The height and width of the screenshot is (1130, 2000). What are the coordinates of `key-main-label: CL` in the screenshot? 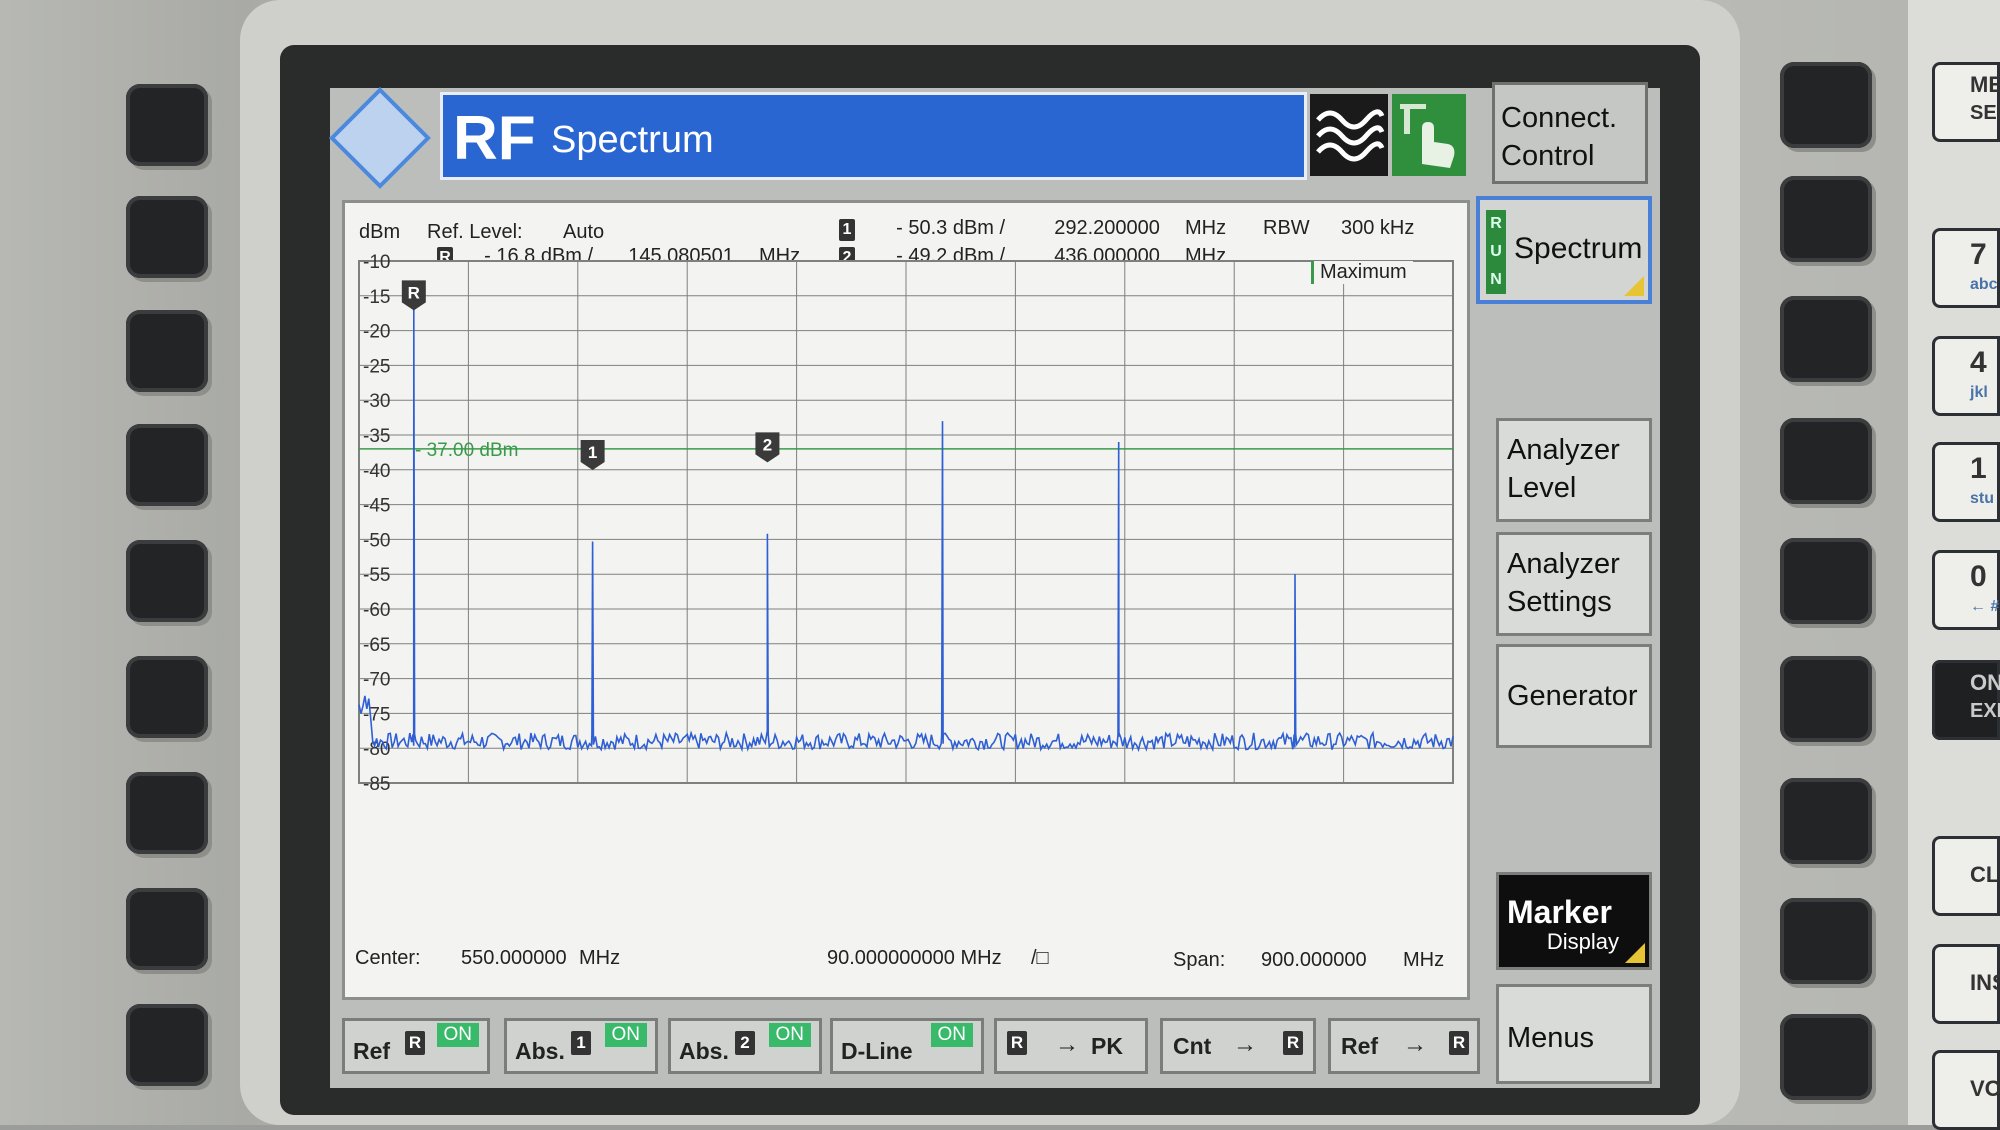 It's located at (1985, 874).